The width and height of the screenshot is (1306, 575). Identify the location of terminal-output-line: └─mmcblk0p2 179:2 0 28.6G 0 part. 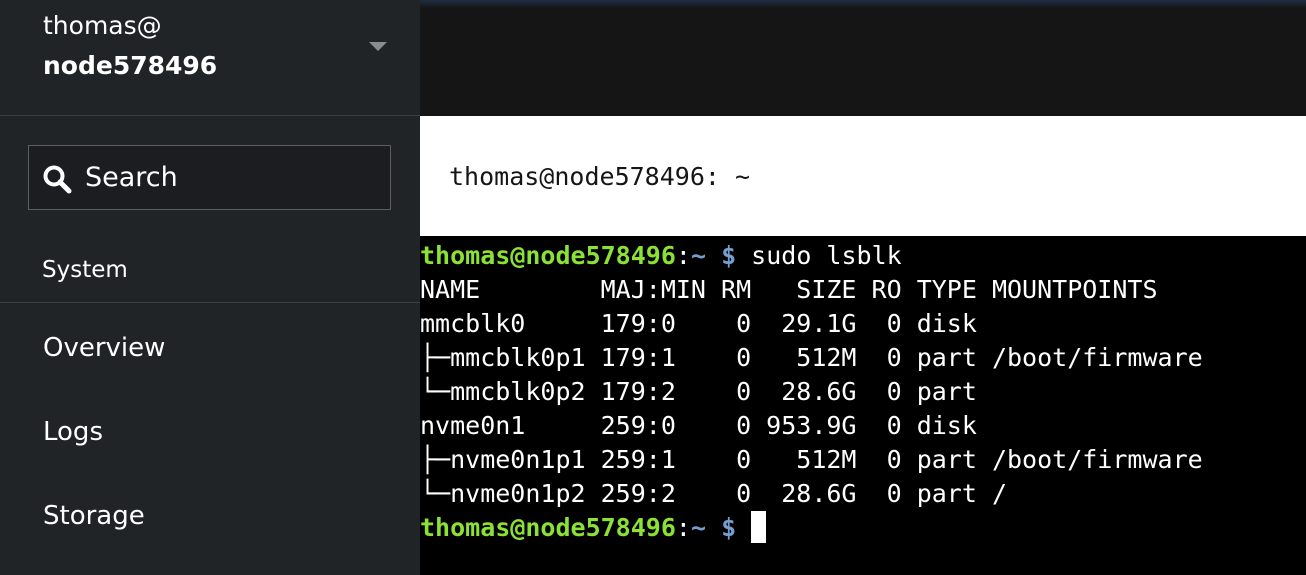
(698, 391).